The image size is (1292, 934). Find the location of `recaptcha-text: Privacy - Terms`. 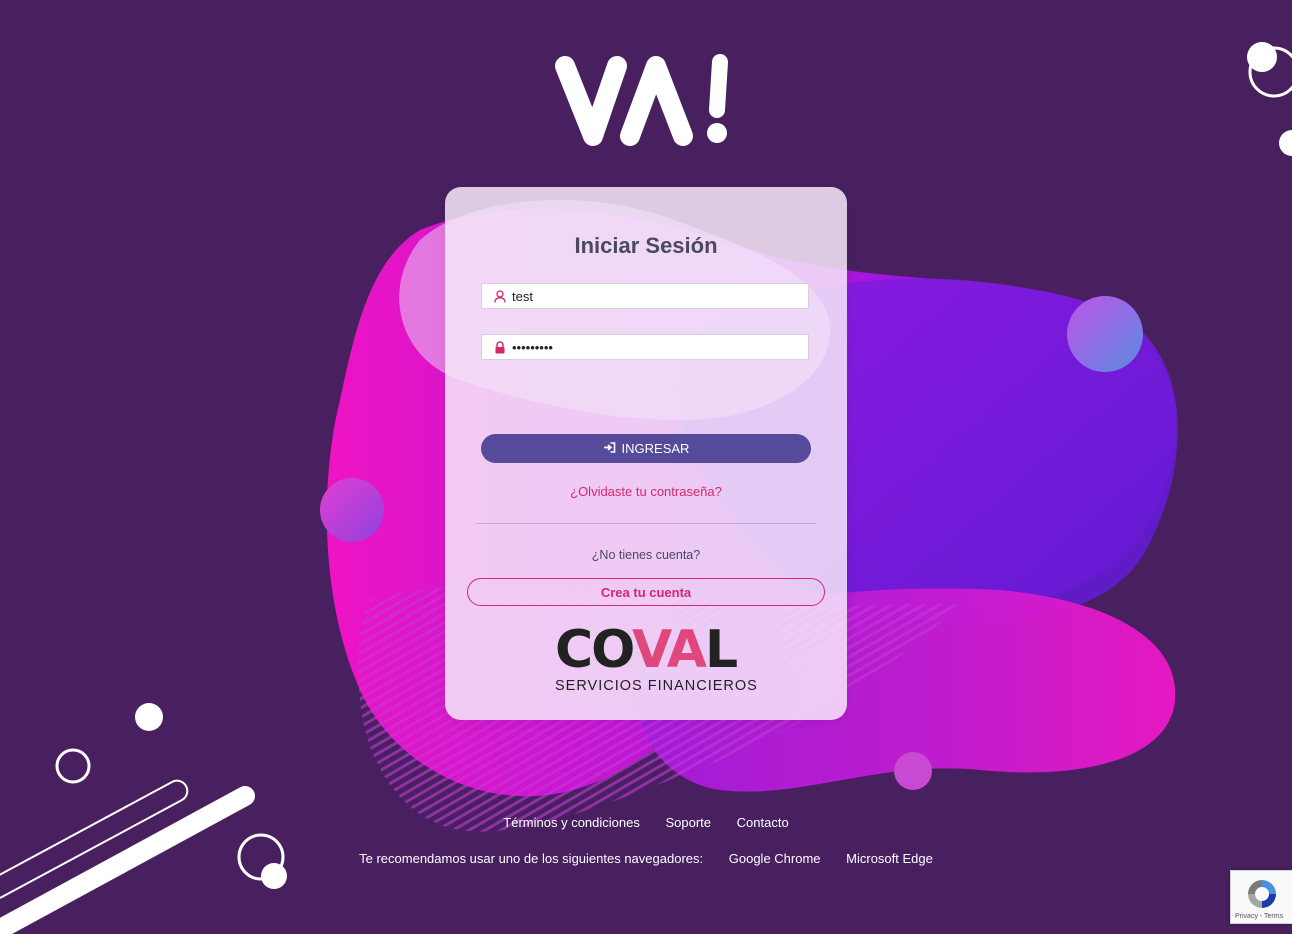

recaptcha-text: Privacy - Terms is located at coordinates (1259, 916).